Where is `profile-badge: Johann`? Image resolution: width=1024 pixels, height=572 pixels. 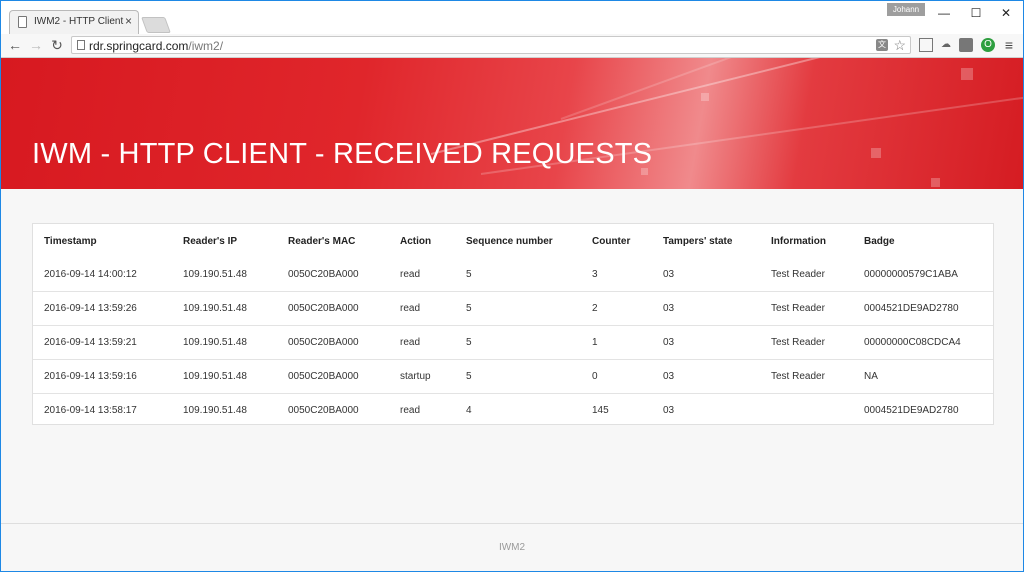
profile-badge: Johann is located at coordinates (906, 9).